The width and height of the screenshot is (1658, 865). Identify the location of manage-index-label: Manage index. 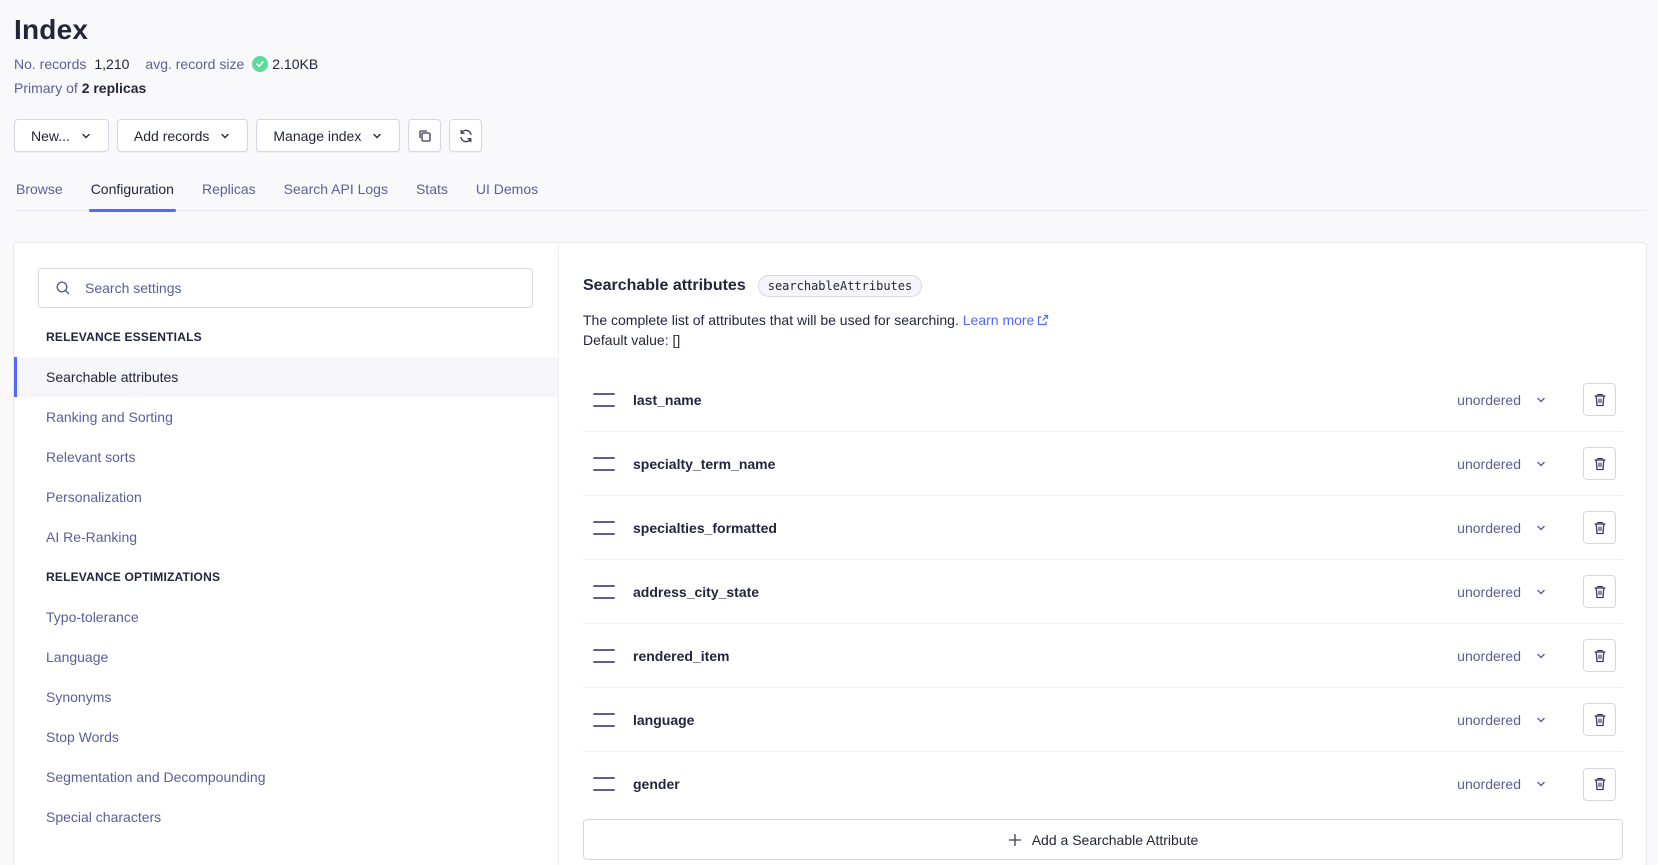
(317, 135).